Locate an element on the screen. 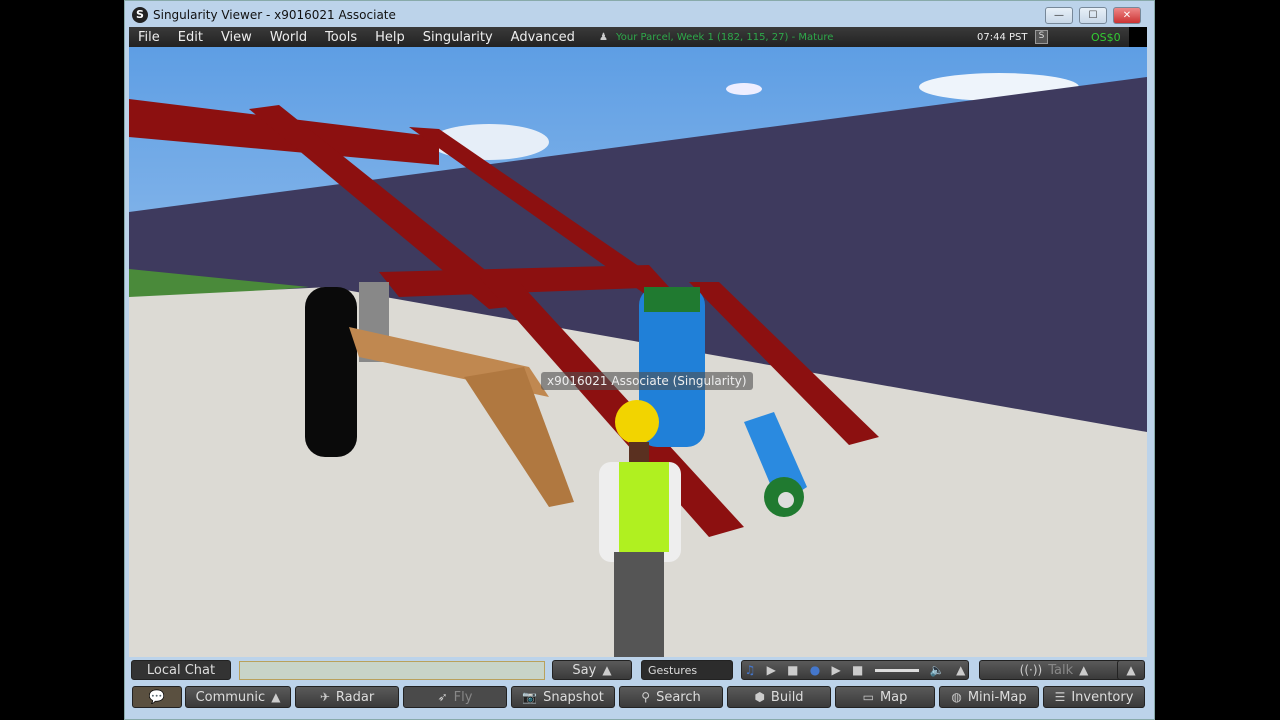 Image resolution: width=1280 pixels, height=720 pixels. say-button: Say ▲ is located at coordinates (592, 670).